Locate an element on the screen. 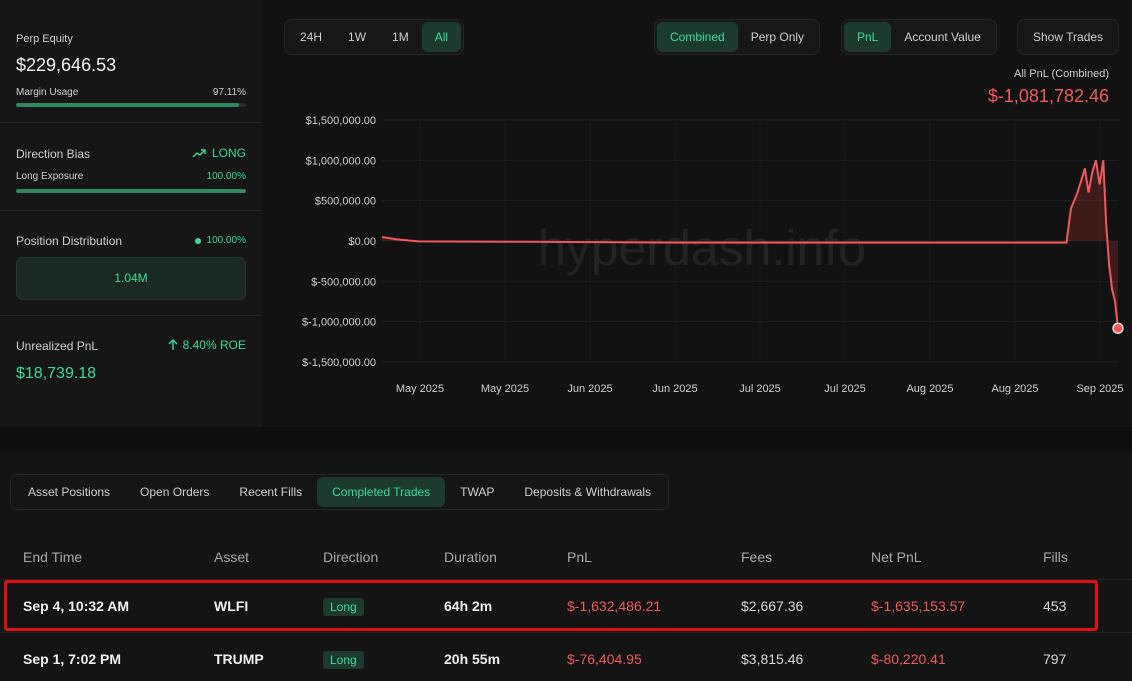  perp-equity-label: Perp Equity is located at coordinates (44, 39).